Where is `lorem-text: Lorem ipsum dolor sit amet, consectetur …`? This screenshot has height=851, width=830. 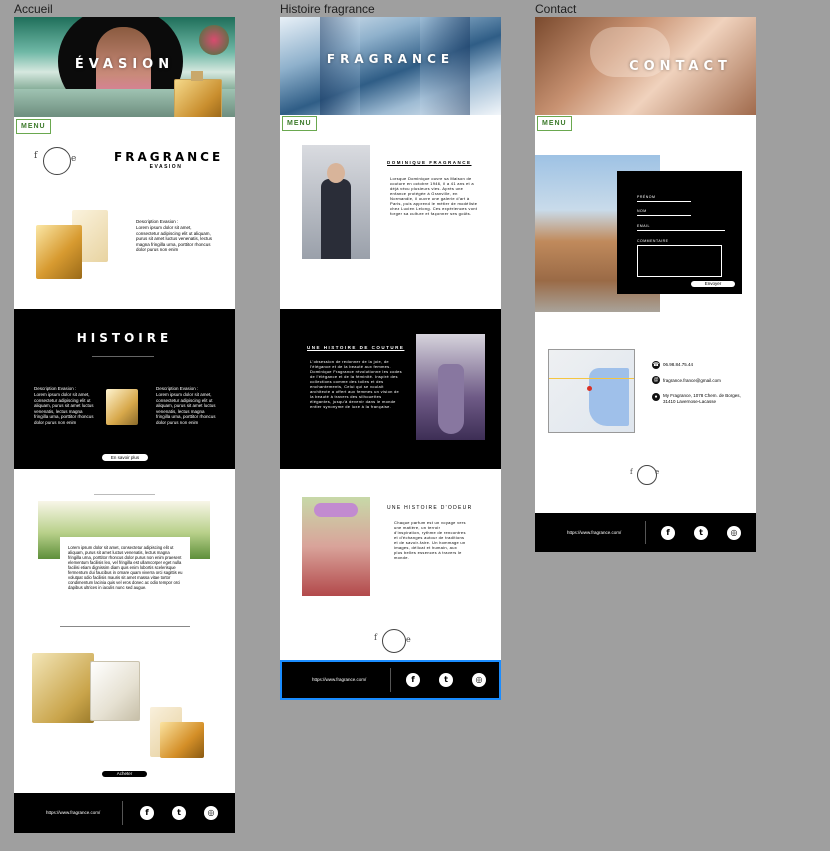
lorem-text: Lorem ipsum dolor sit amet, consectetur … is located at coordinates (125, 567).